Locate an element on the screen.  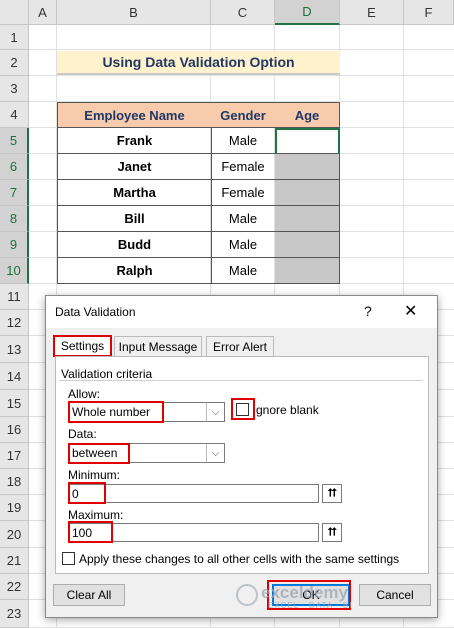
maximum-label: Maximum: is located at coordinates (96, 515).